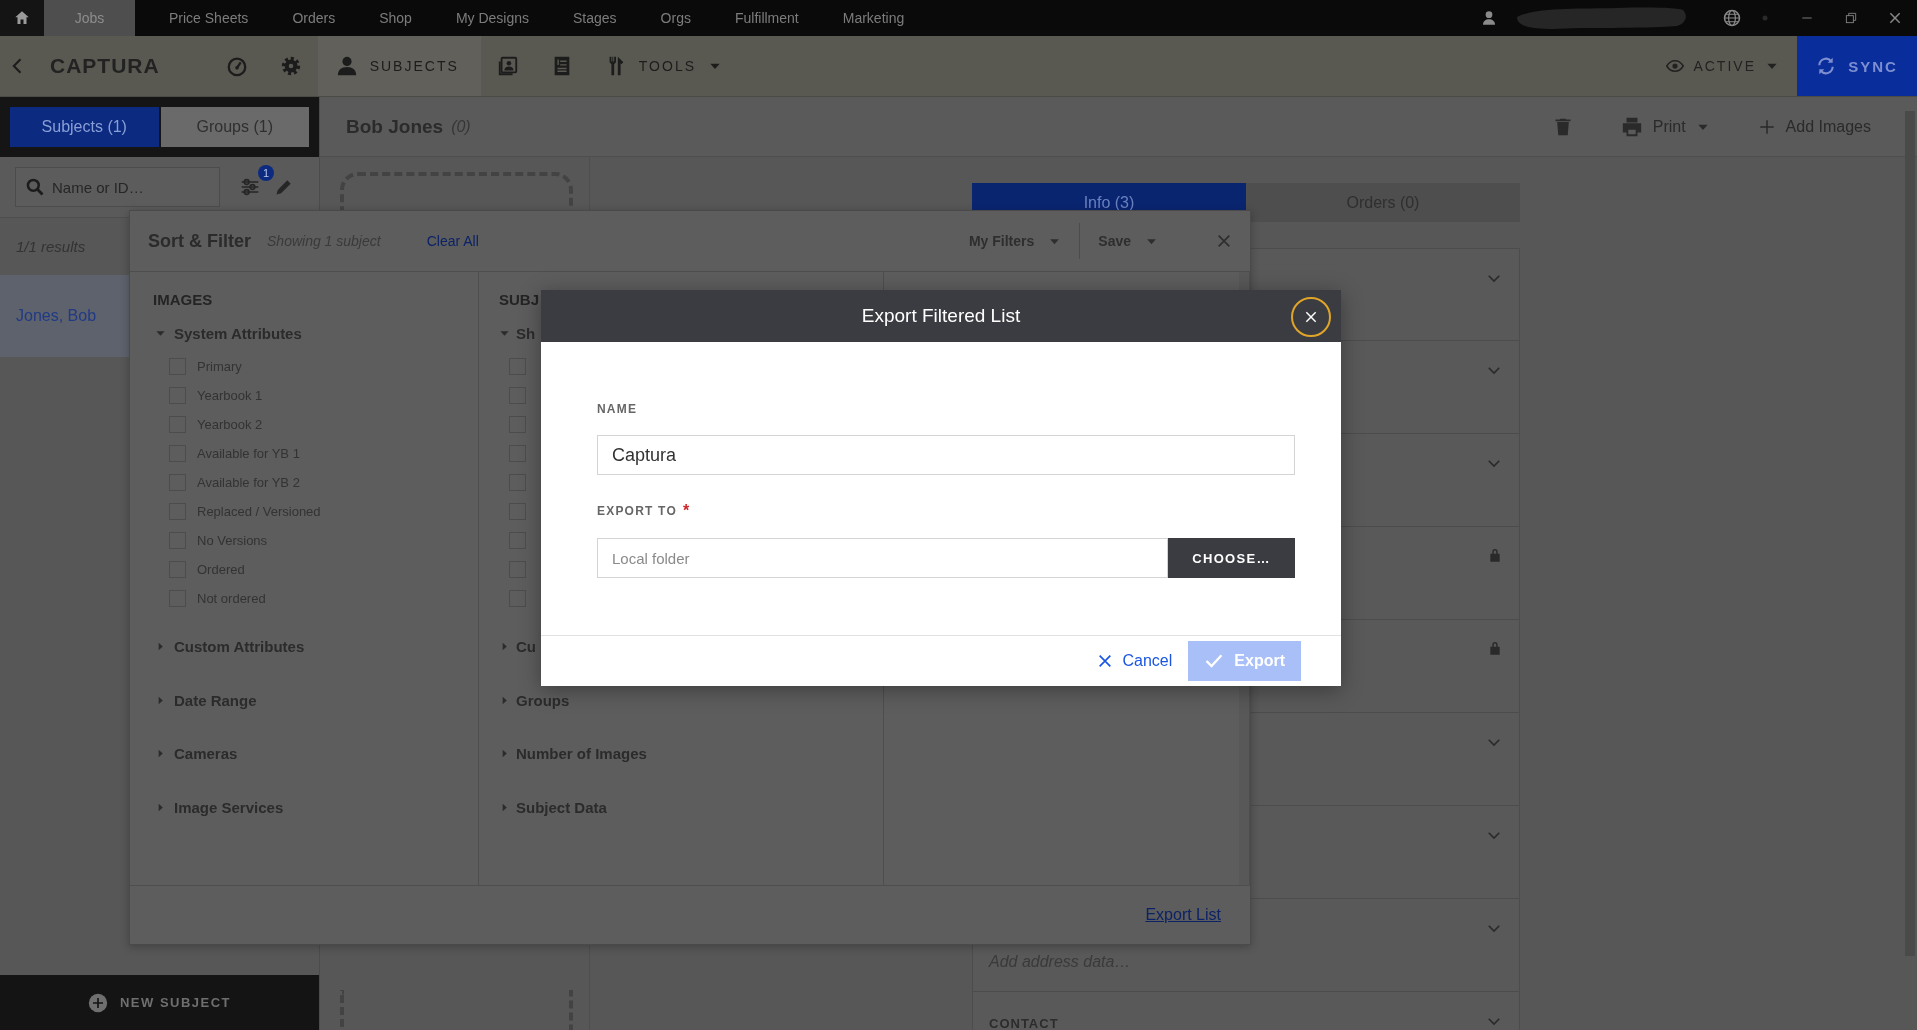  Describe the element at coordinates (1766, 126) in the screenshot. I see `plus-icon` at that location.